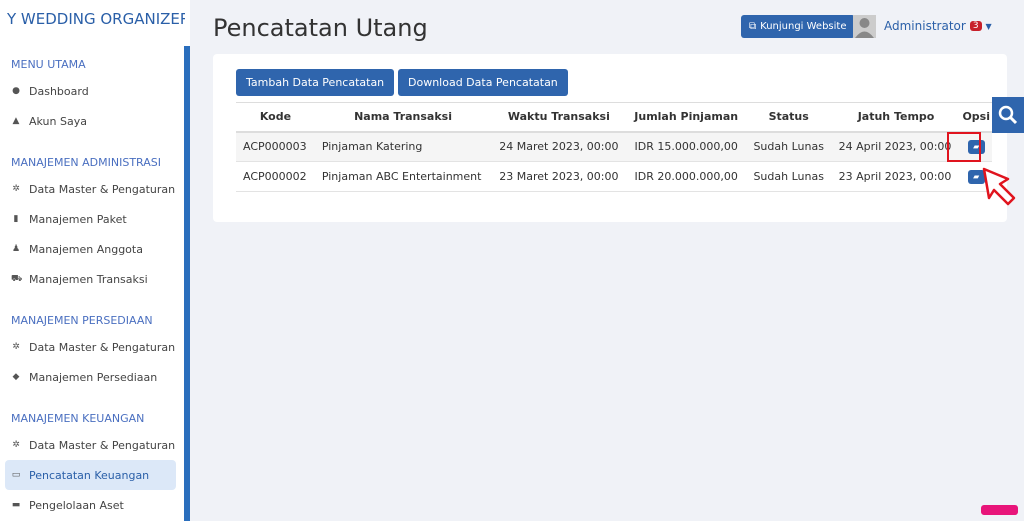 The width and height of the screenshot is (1024, 521). Describe the element at coordinates (48, 64) in the screenshot. I see `sidebar-section-title: MENU UTAMA` at that location.